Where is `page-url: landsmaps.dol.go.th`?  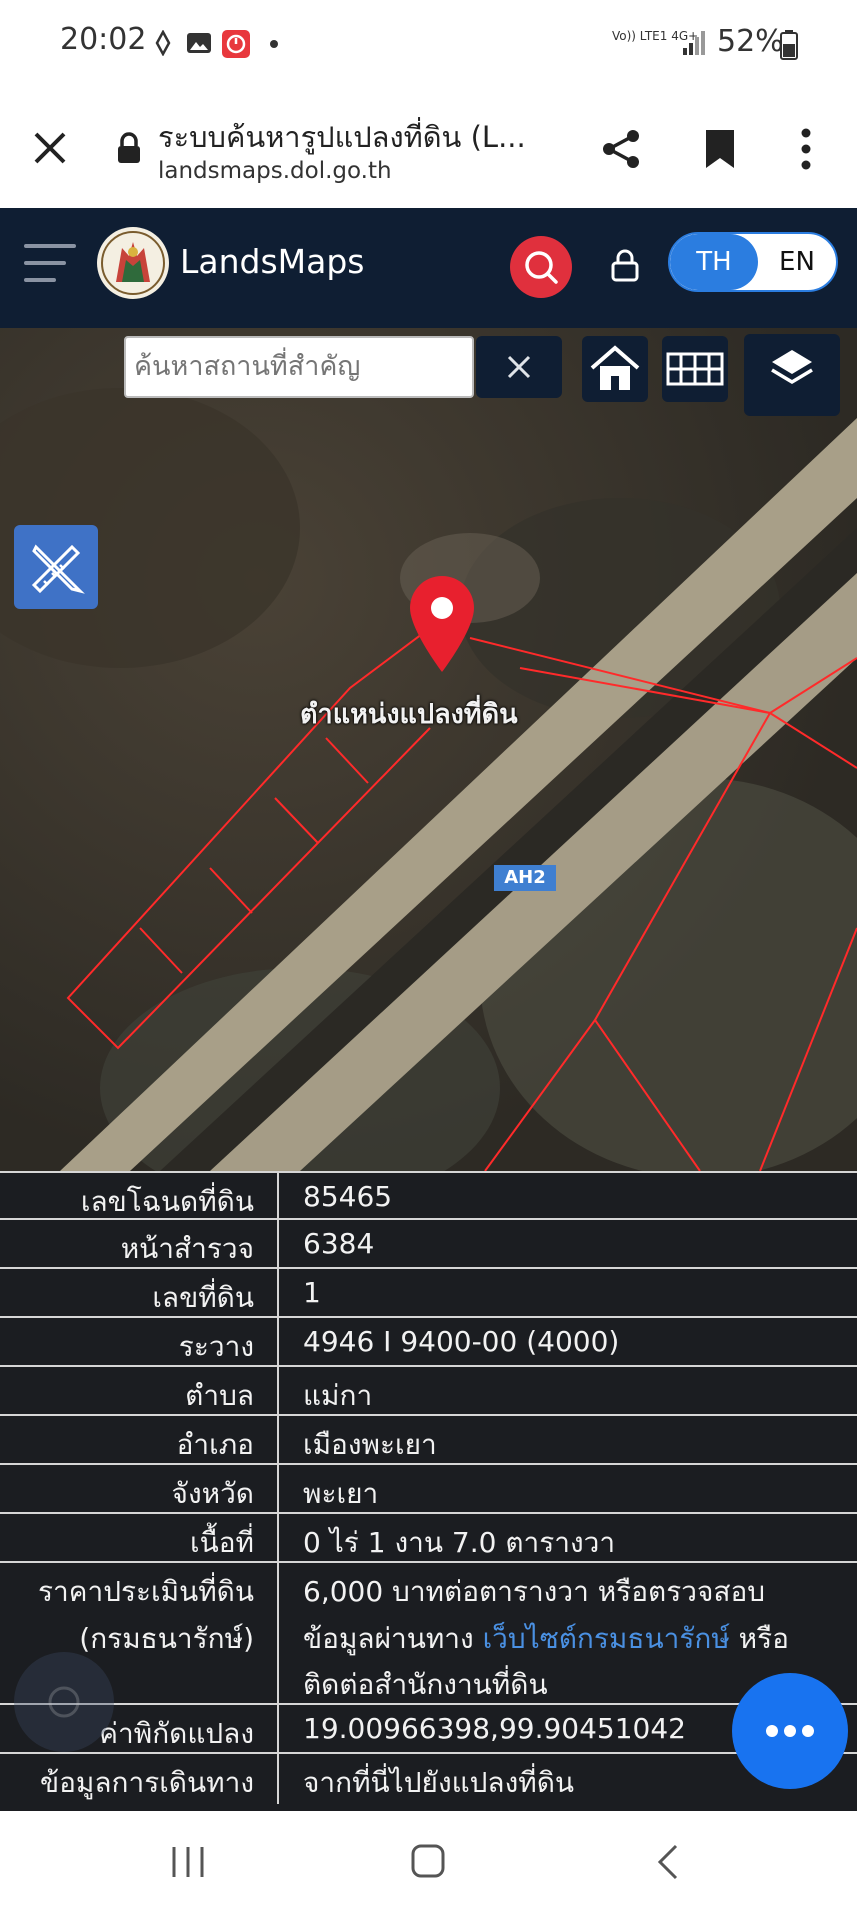
page-url: landsmaps.dol.go.th is located at coordinates (275, 171).